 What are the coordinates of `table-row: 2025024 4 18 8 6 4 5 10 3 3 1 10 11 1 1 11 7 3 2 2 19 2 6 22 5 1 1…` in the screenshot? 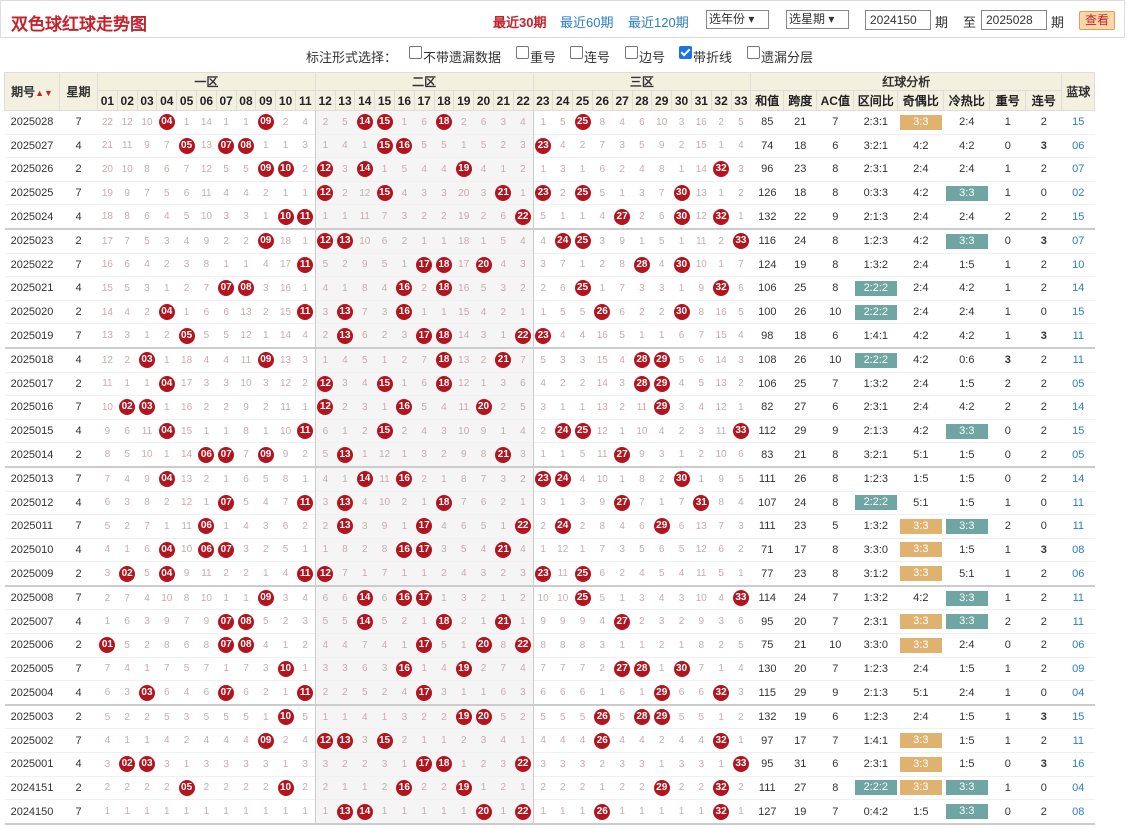 It's located at (549, 217).